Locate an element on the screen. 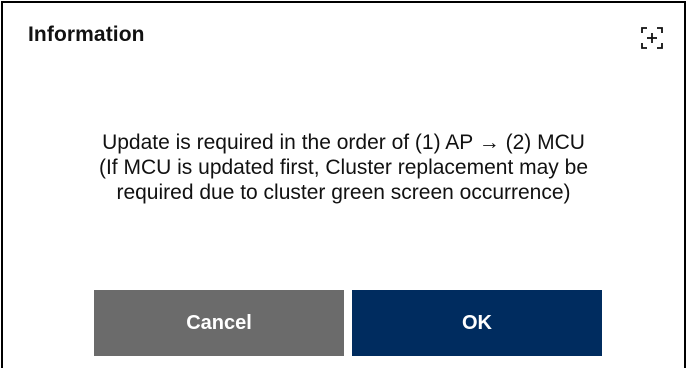 This screenshot has width=691, height=368. cancel-button: Cancel is located at coordinates (219, 323).